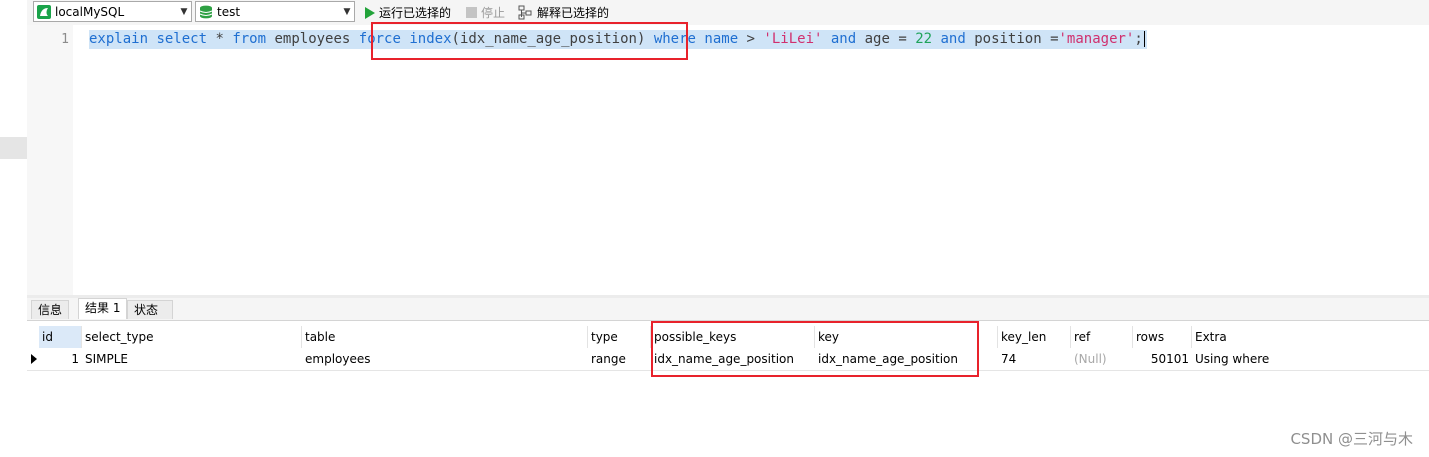  I want to click on database-select: test ▼, so click(275, 11).